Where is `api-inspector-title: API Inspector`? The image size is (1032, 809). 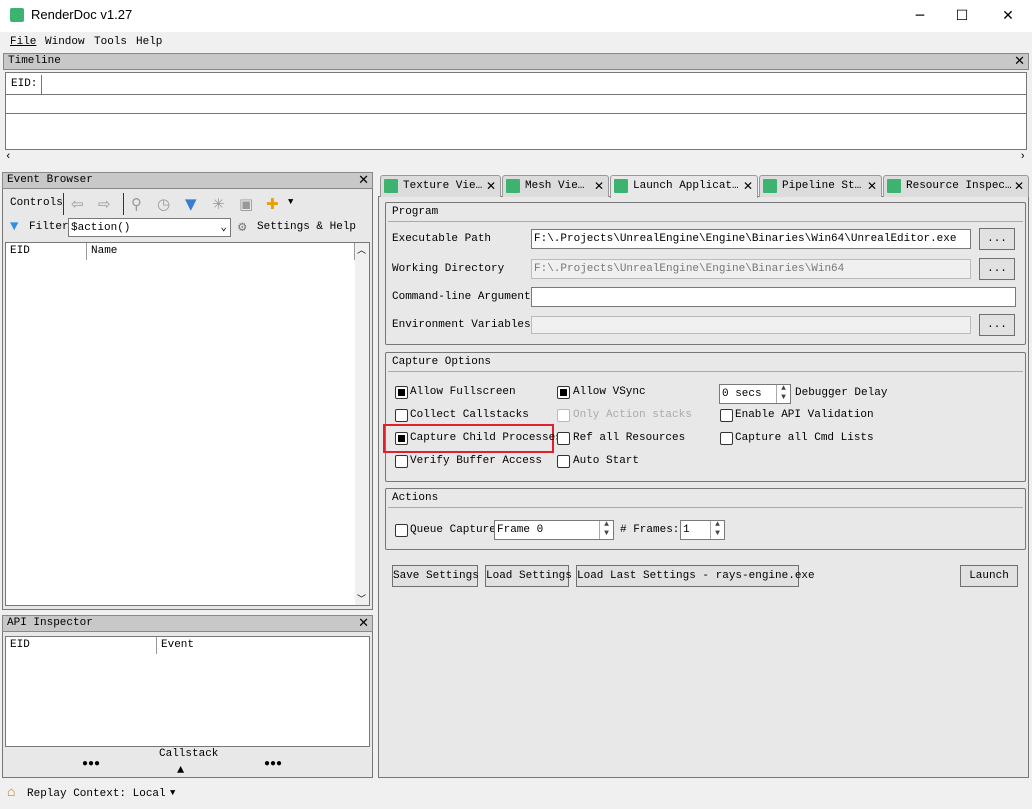 api-inspector-title: API Inspector is located at coordinates (50, 623).